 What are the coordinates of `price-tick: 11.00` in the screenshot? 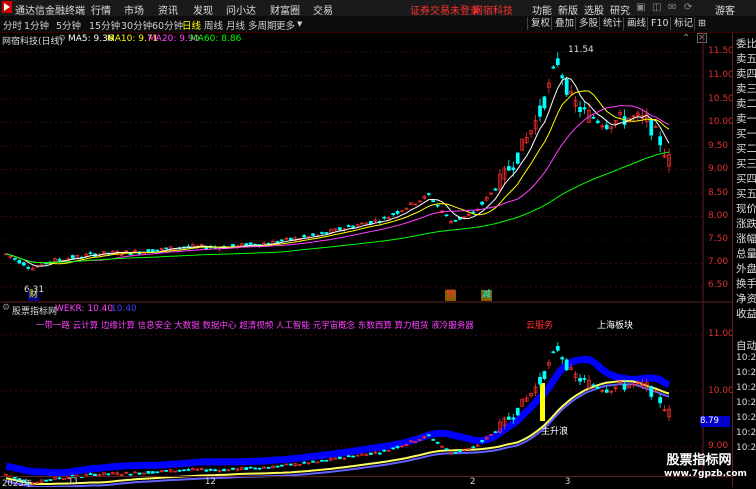 It's located at (721, 75).